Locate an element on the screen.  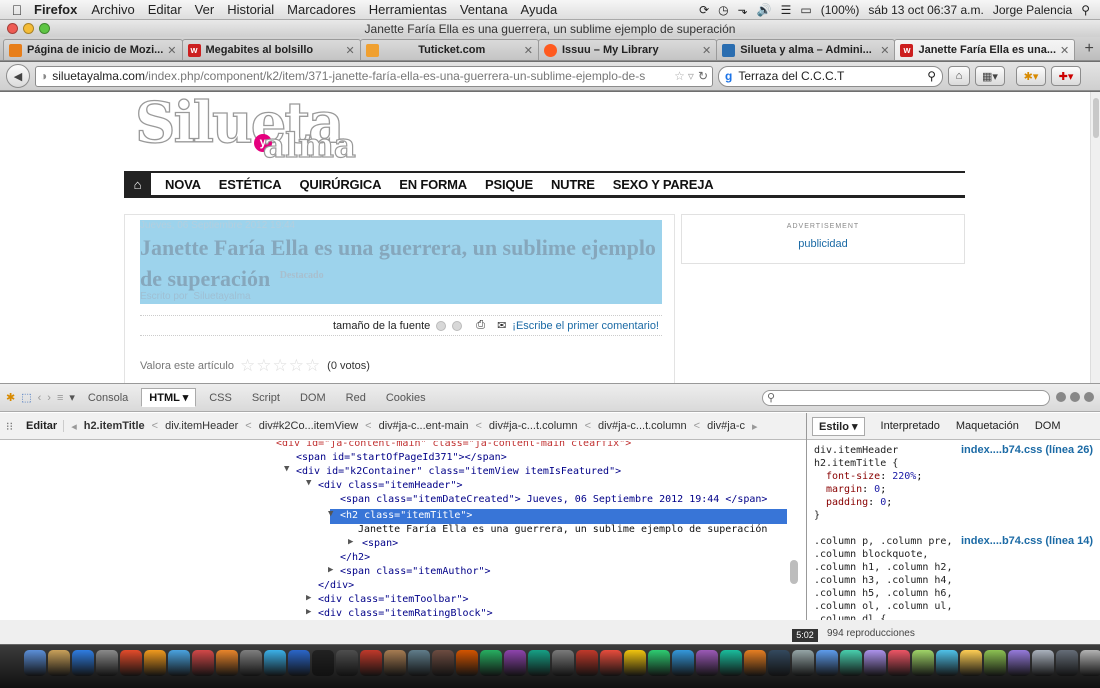
addon-button: ✱▾ is located at coordinates (1031, 76).